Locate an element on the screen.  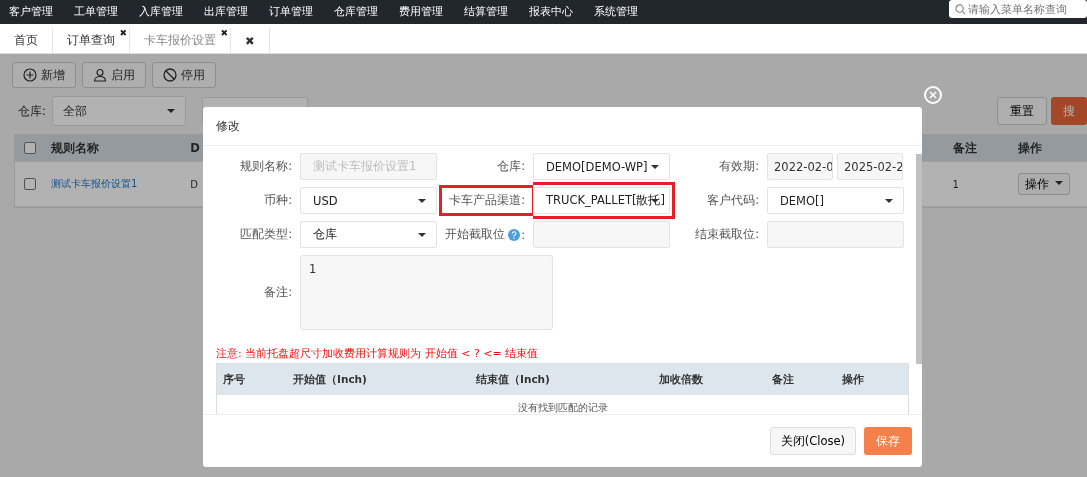
scrollbar is located at coordinates (919, 259).